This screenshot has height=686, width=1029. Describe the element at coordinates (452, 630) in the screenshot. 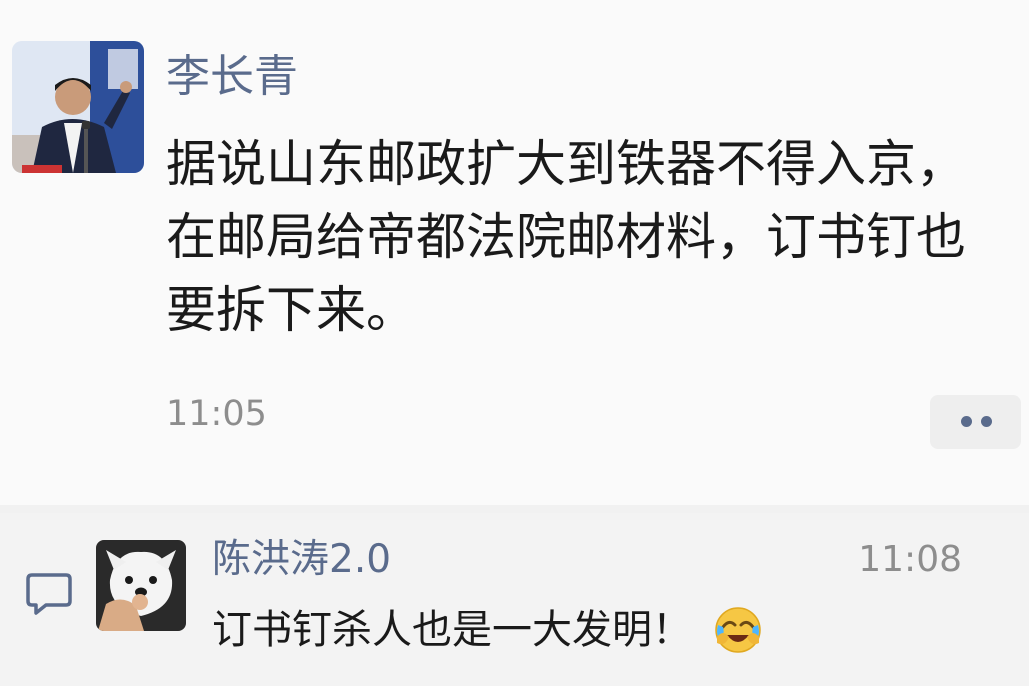

I see `comment-text: 订书钉杀人也是一大发明！` at that location.